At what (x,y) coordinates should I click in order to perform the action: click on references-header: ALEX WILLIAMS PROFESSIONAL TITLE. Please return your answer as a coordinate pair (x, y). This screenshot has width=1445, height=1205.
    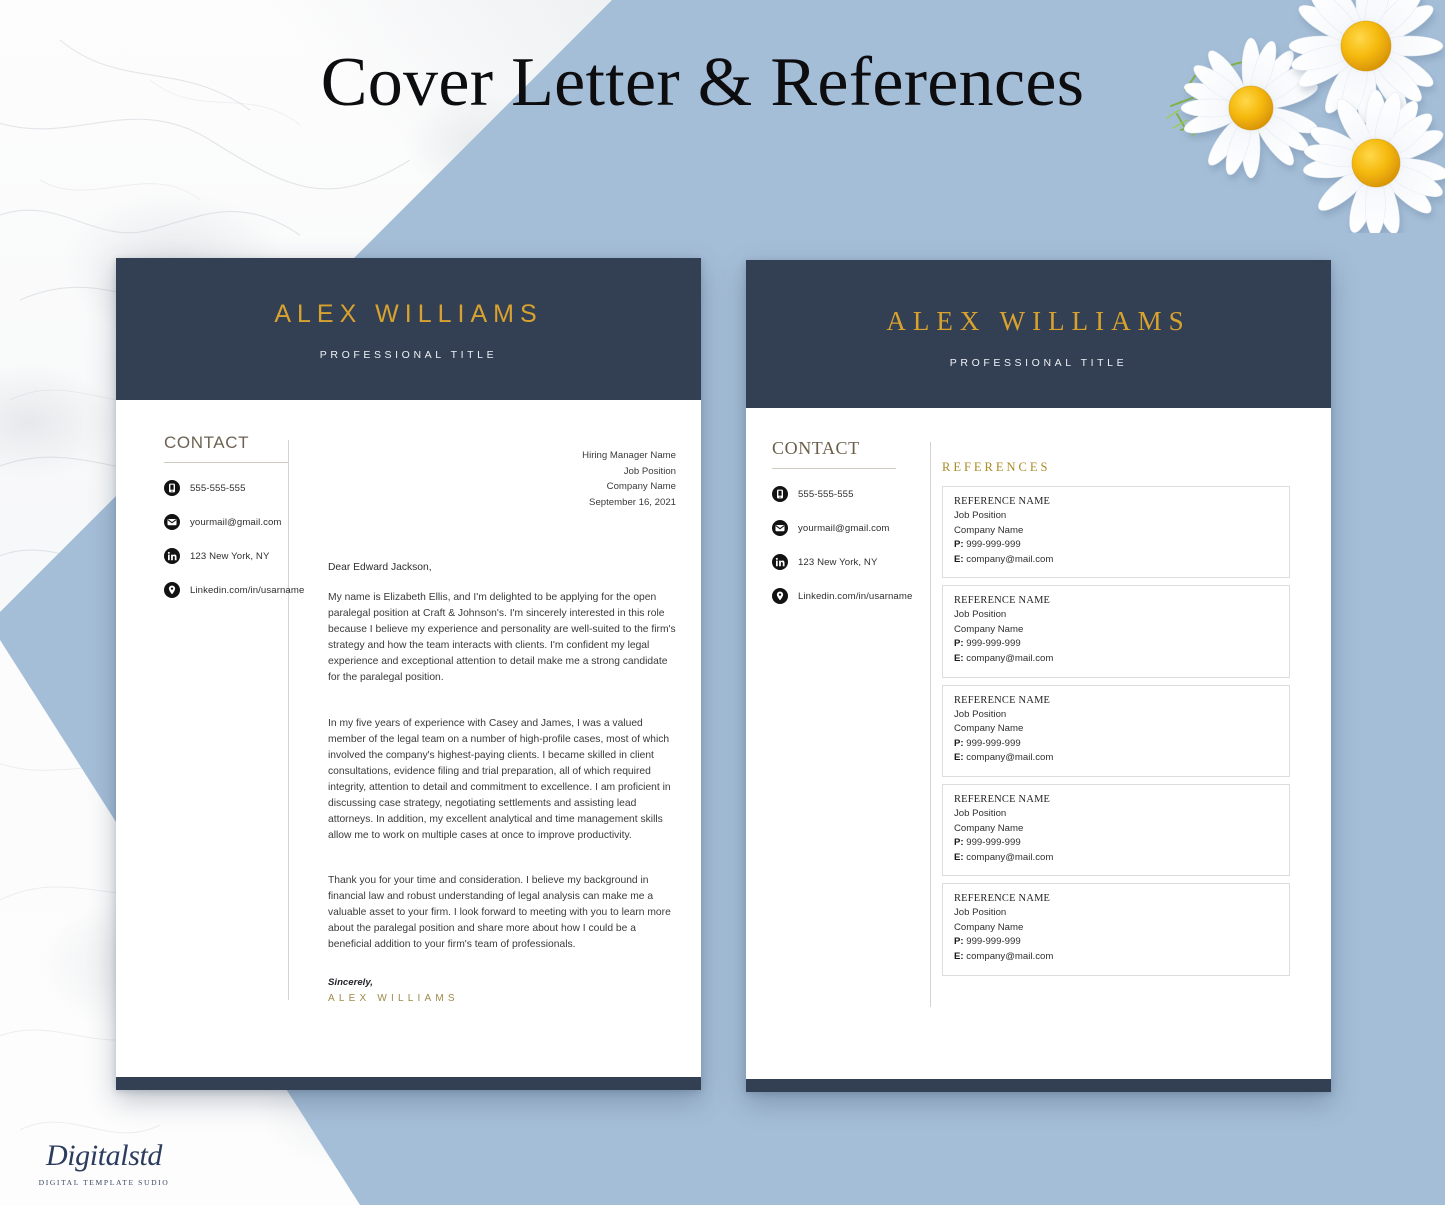
    Looking at the image, I should click on (1038, 334).